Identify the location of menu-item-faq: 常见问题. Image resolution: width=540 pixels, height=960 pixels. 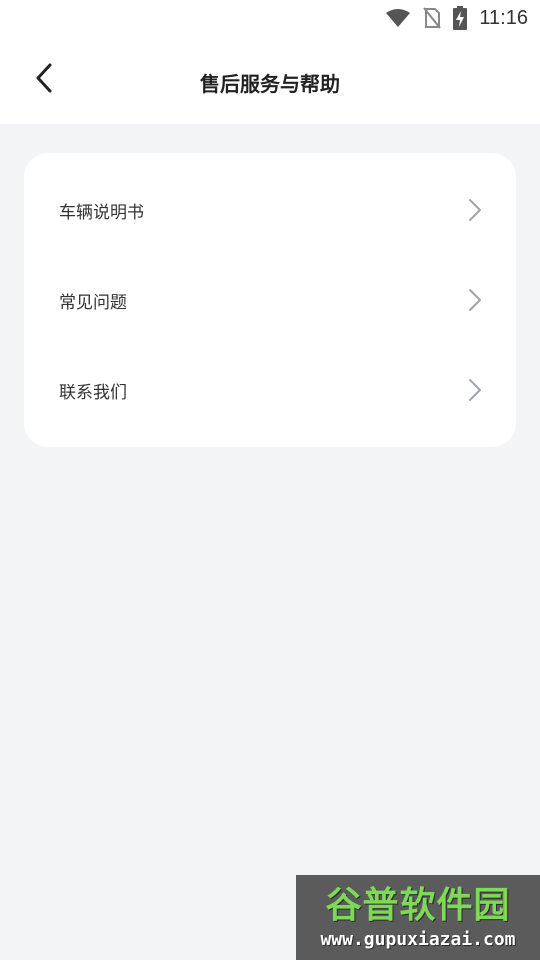
(270, 300).